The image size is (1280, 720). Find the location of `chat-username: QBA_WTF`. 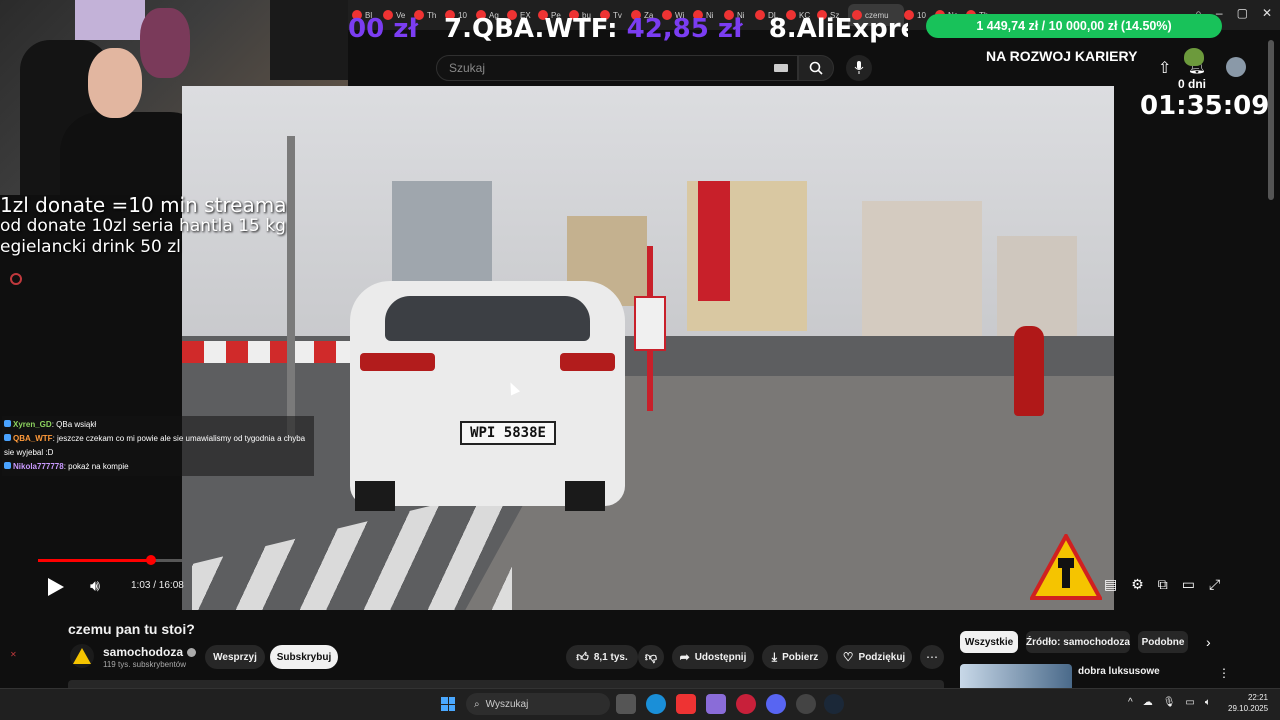

chat-username: QBA_WTF is located at coordinates (33, 438).